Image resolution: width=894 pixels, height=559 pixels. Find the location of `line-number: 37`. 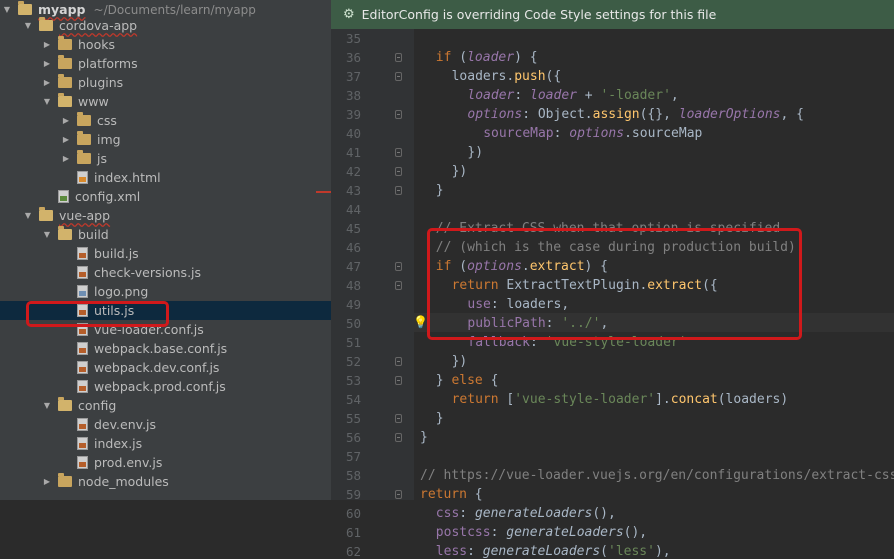

line-number: 37 is located at coordinates (353, 76).